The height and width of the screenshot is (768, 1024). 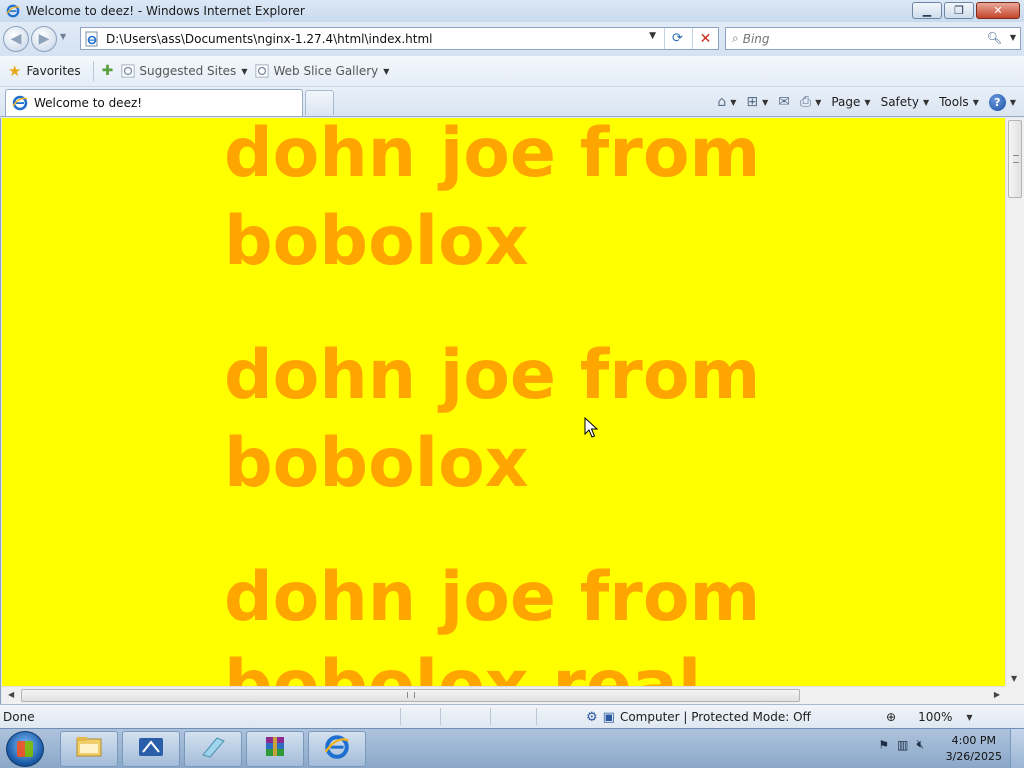 I want to click on show-desktop-button, so click(x=1017, y=748).